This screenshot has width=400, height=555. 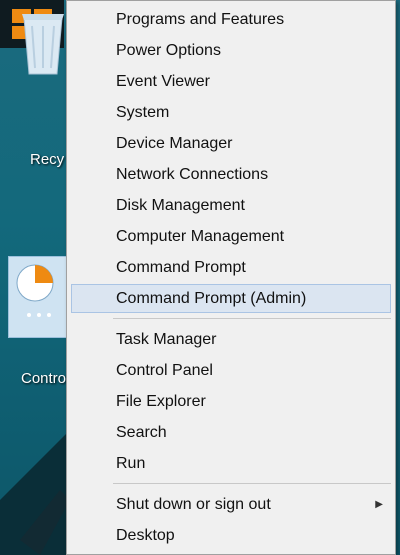 What do you see at coordinates (379, 504) in the screenshot?
I see `chevron-right-icon: ▶` at bounding box center [379, 504].